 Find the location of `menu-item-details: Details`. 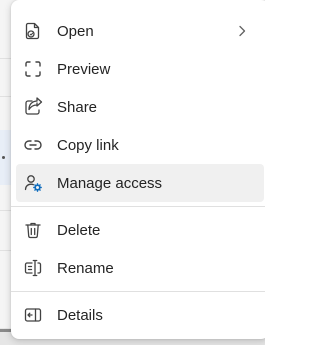

menu-item-details: Details is located at coordinates (140, 315).